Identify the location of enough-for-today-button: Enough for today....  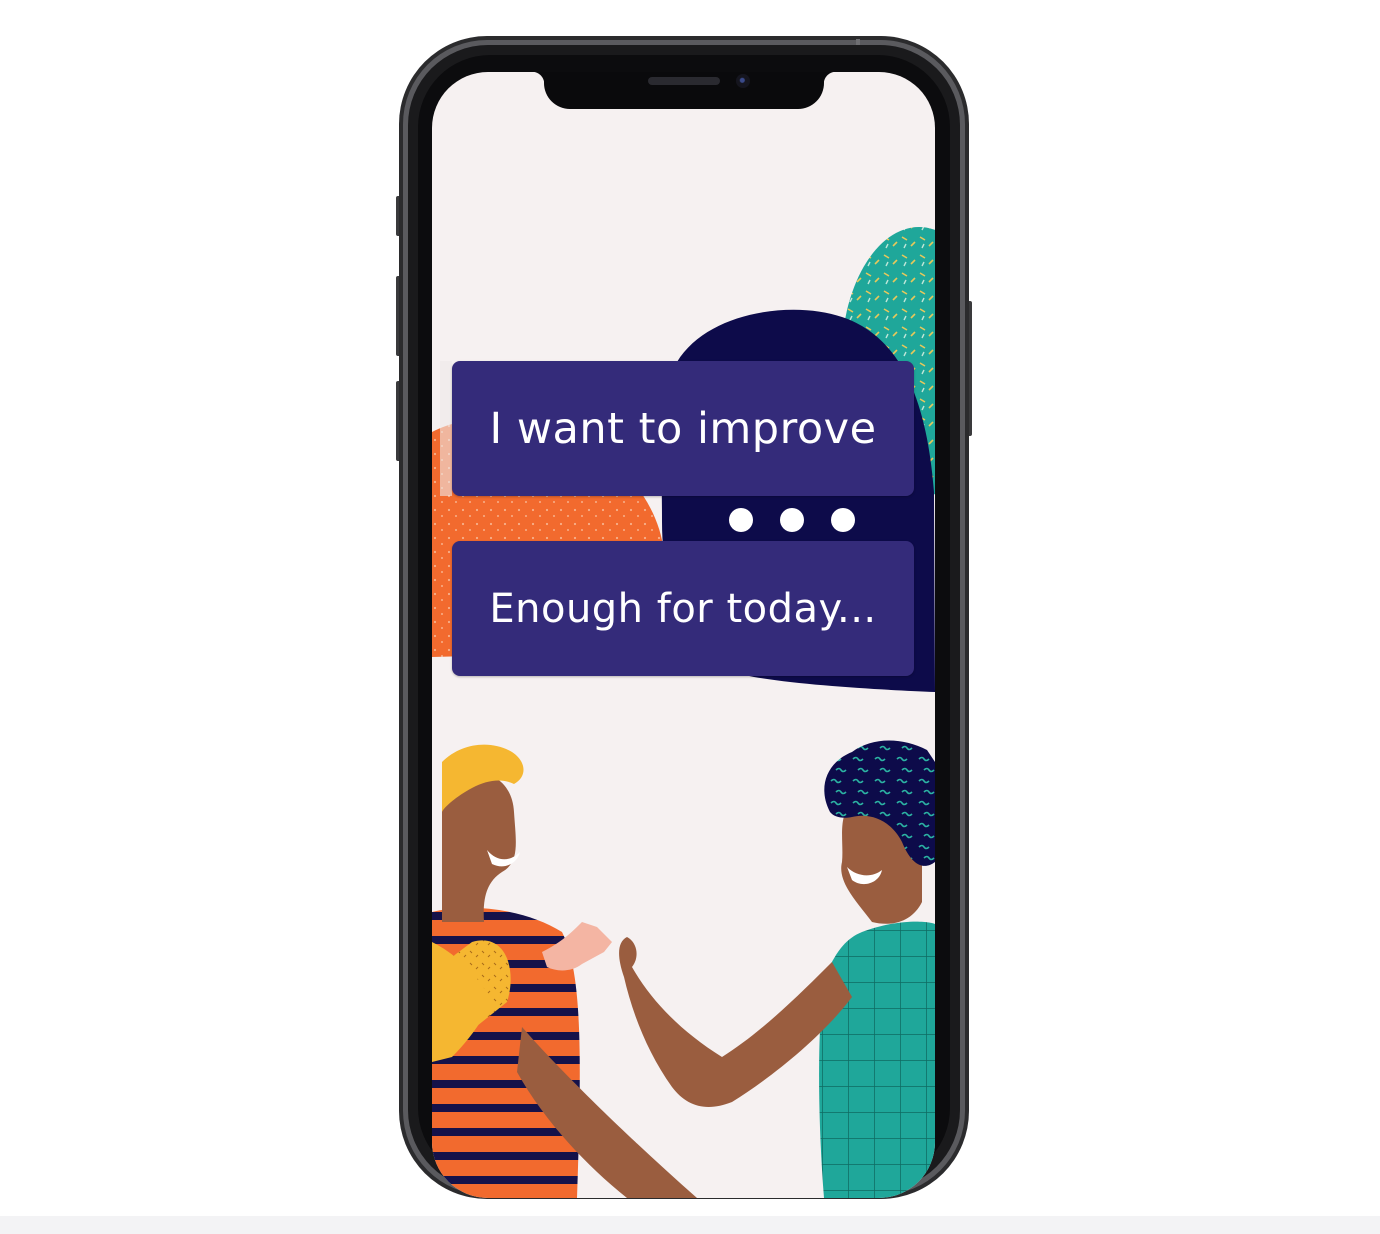
(683, 608).